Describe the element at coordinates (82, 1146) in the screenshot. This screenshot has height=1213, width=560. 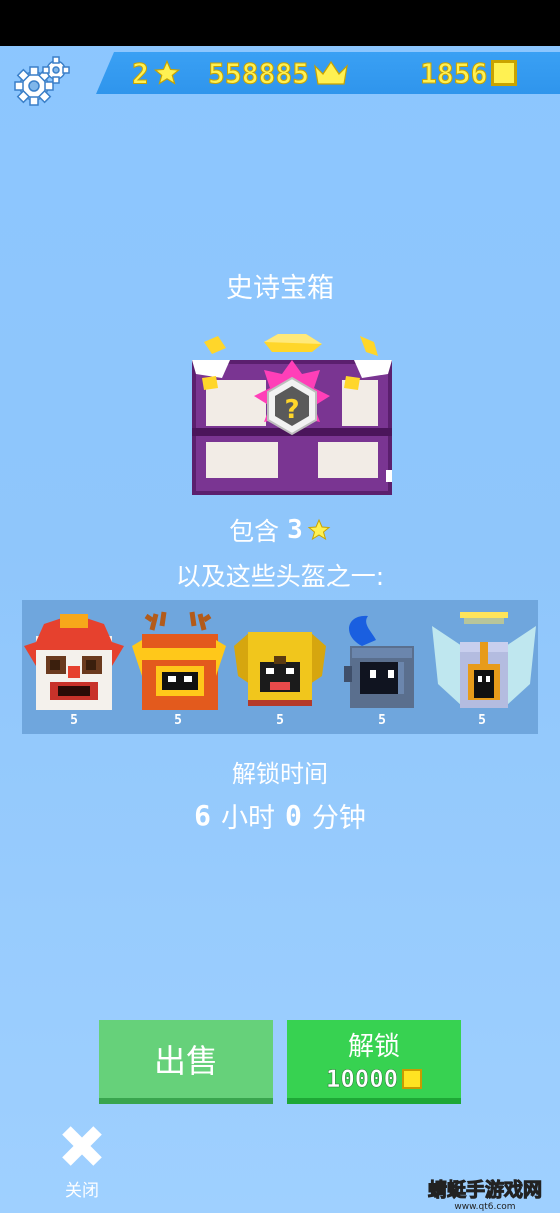
I see `close-icon` at that location.